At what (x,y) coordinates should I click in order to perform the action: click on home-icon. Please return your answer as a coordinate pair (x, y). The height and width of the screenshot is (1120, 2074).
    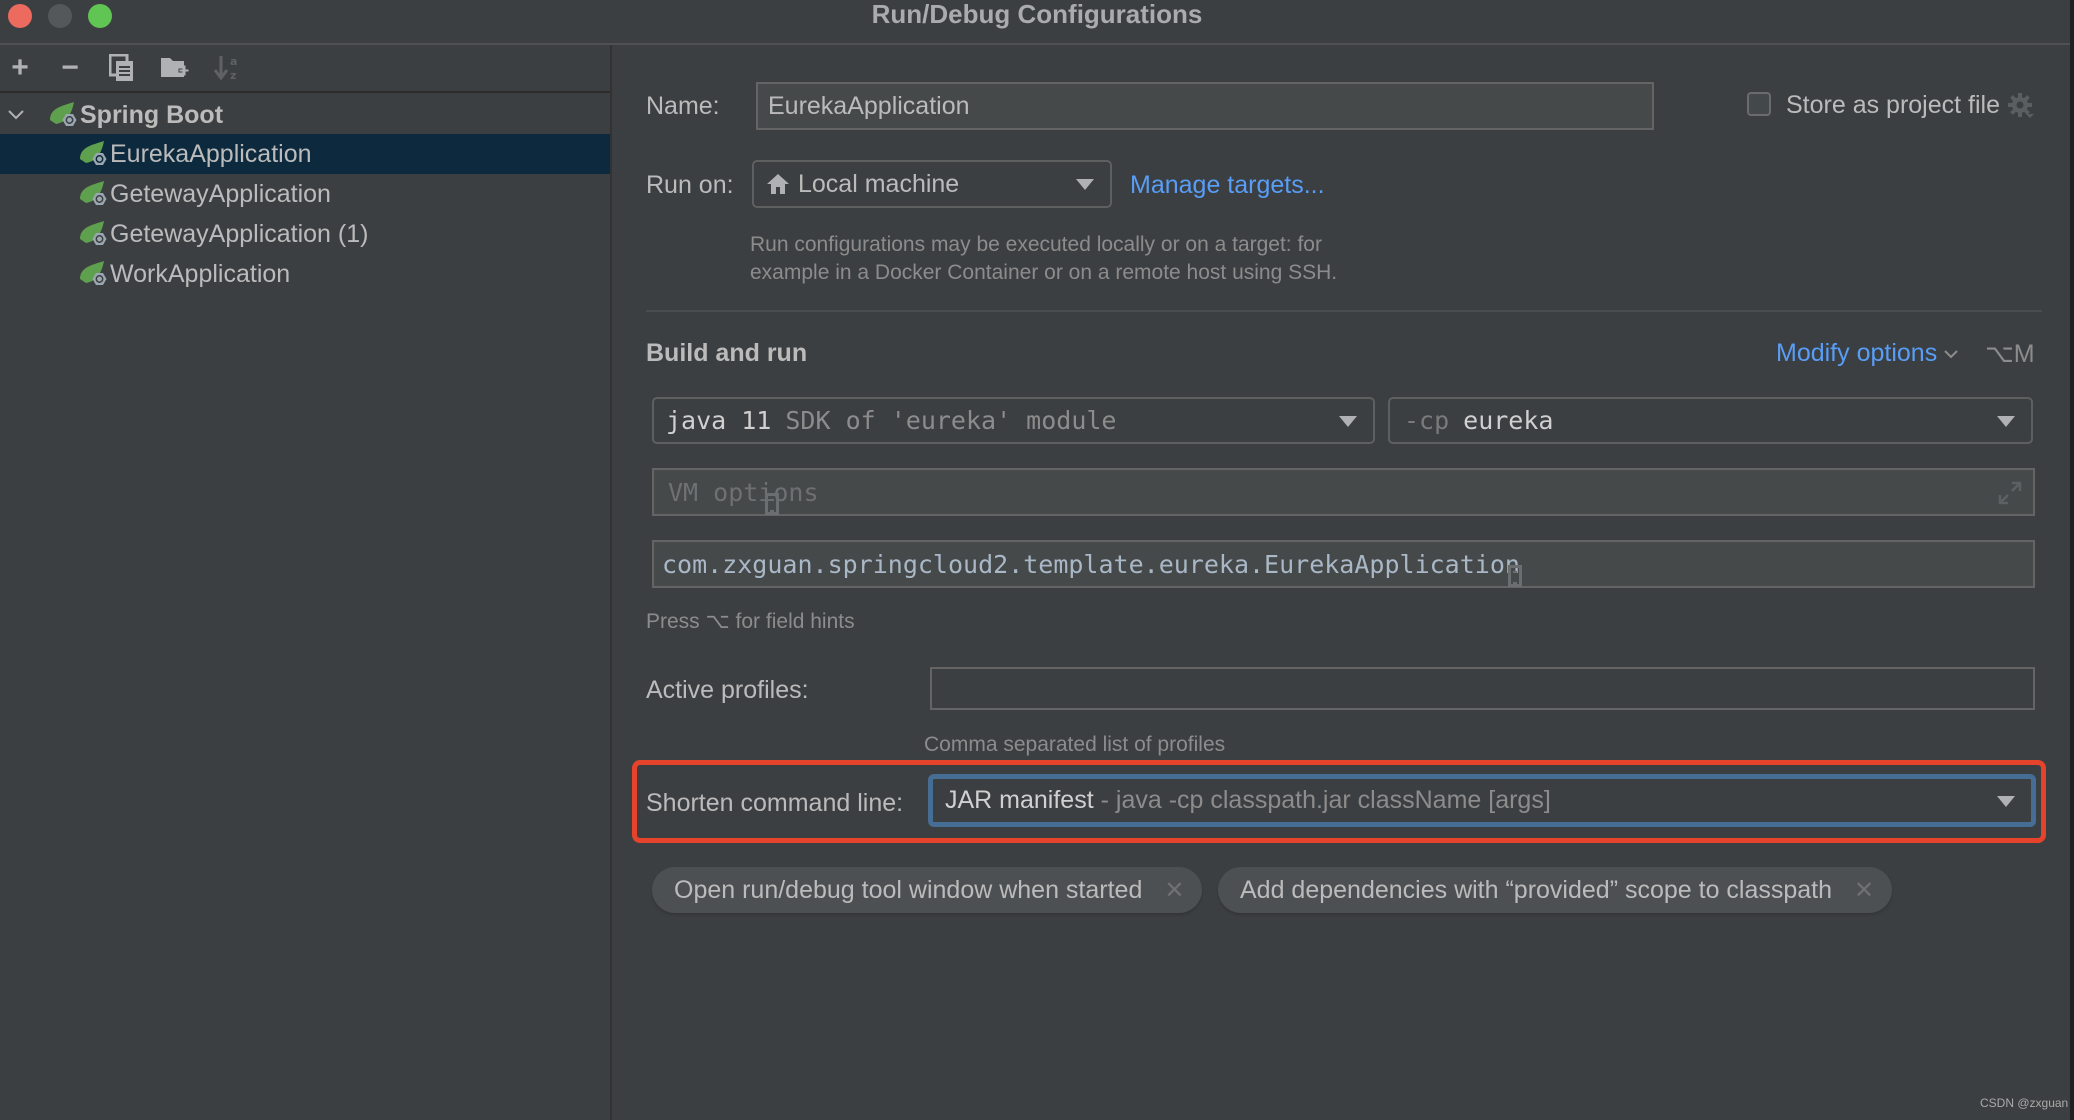
    Looking at the image, I should click on (778, 184).